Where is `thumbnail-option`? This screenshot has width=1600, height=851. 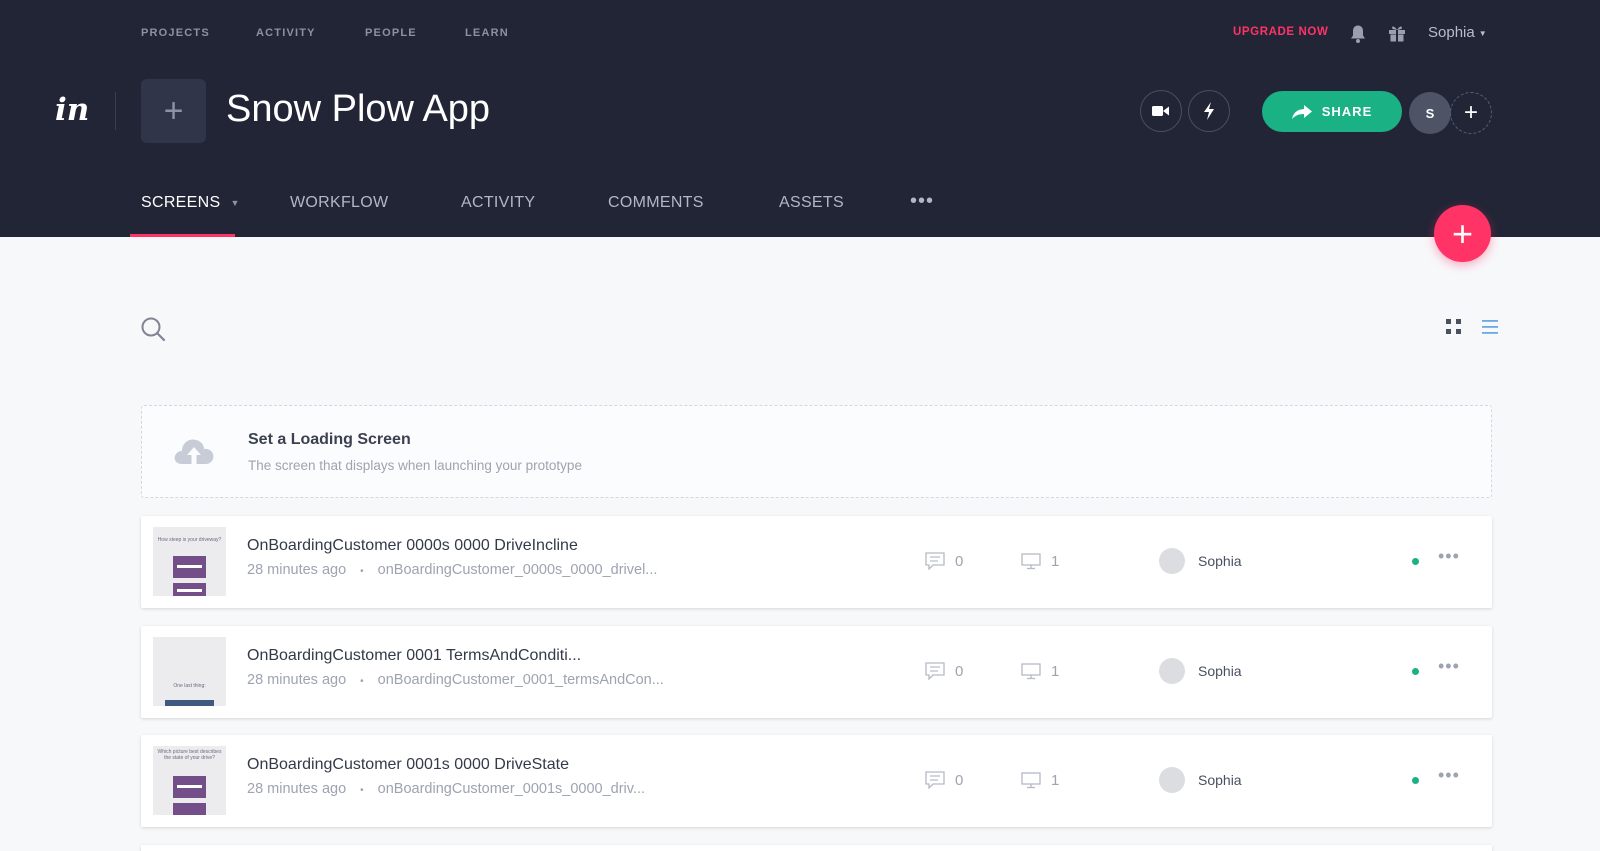
thumbnail-option is located at coordinates (189, 809).